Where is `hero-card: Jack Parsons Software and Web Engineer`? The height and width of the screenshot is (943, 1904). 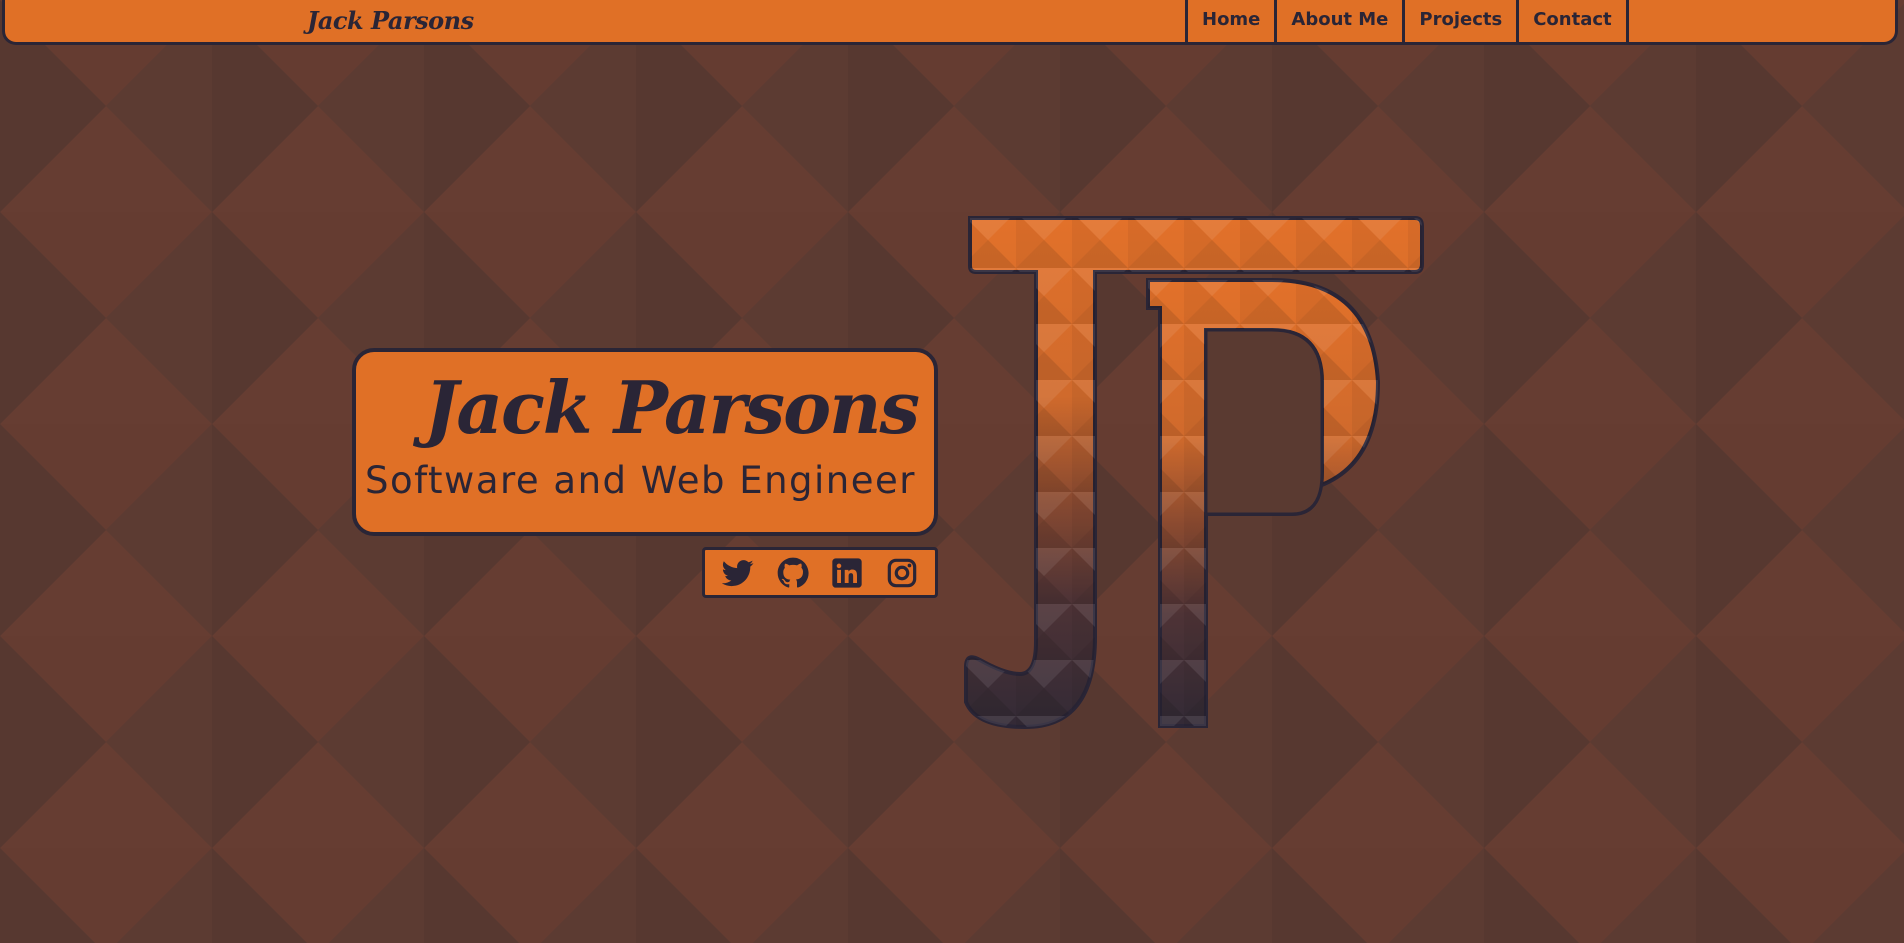 hero-card: Jack Parsons Software and Web Engineer is located at coordinates (645, 442).